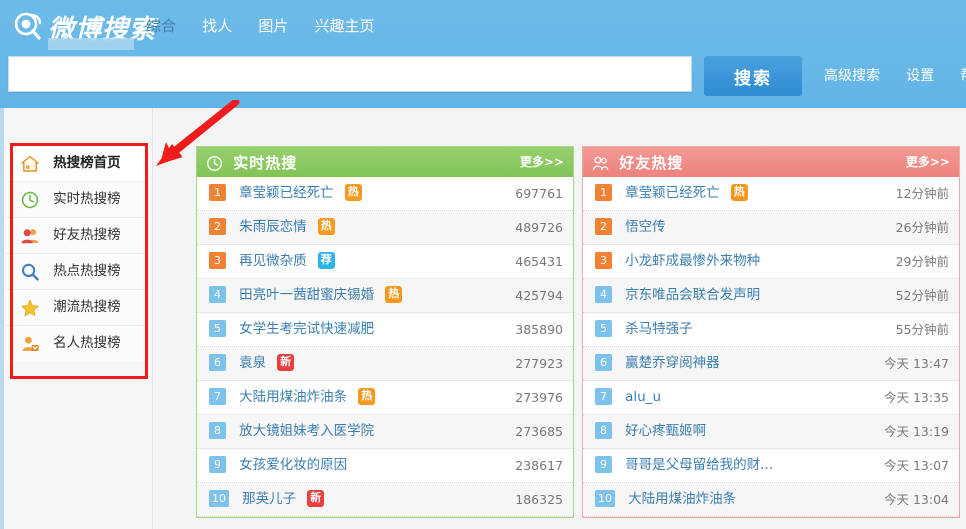  I want to click on time-ago: 26分钟前, so click(922, 227).